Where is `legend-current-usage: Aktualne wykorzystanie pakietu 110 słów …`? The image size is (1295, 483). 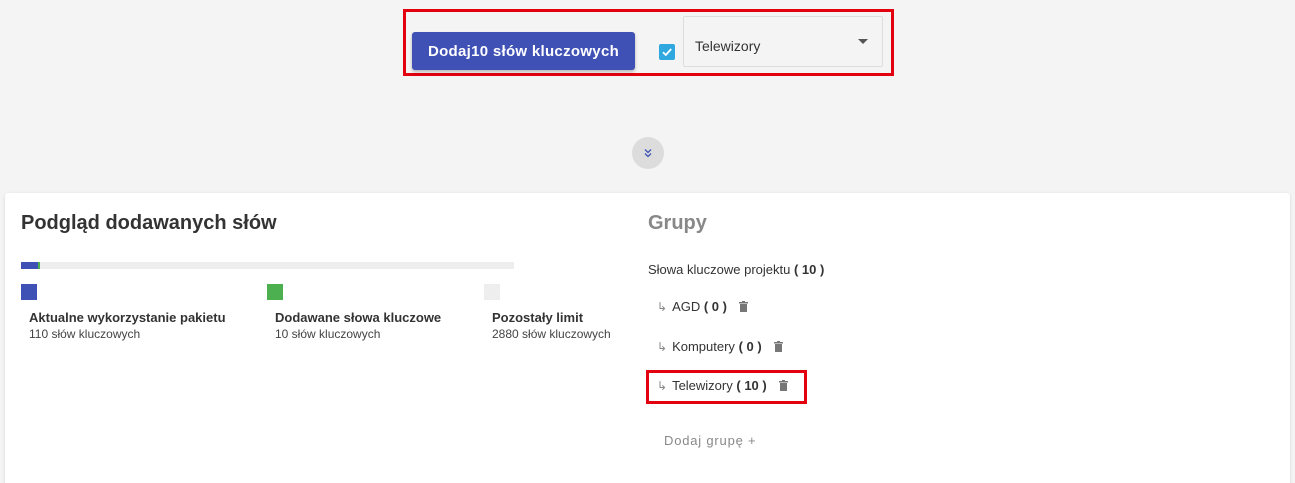 legend-current-usage: Aktualne wykorzystanie pakietu 110 słów … is located at coordinates (123, 312).